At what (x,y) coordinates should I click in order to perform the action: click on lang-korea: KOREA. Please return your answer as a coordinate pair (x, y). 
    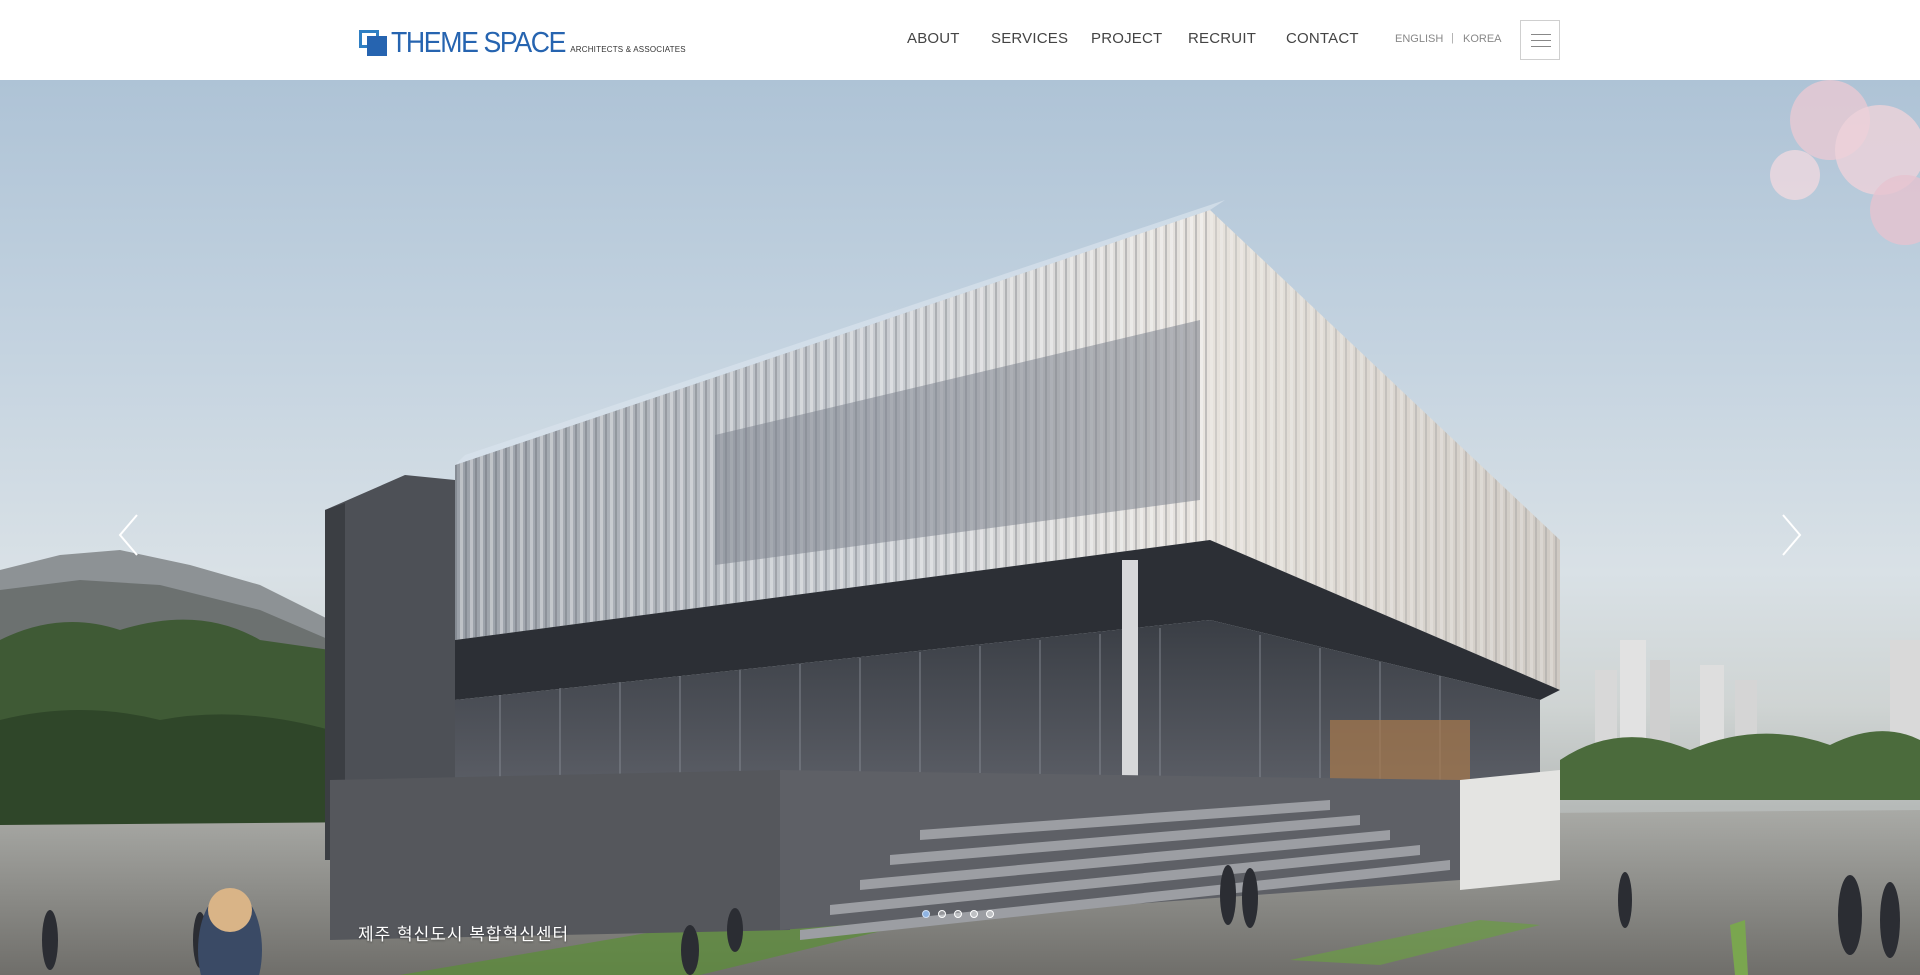
    Looking at the image, I should click on (1482, 39).